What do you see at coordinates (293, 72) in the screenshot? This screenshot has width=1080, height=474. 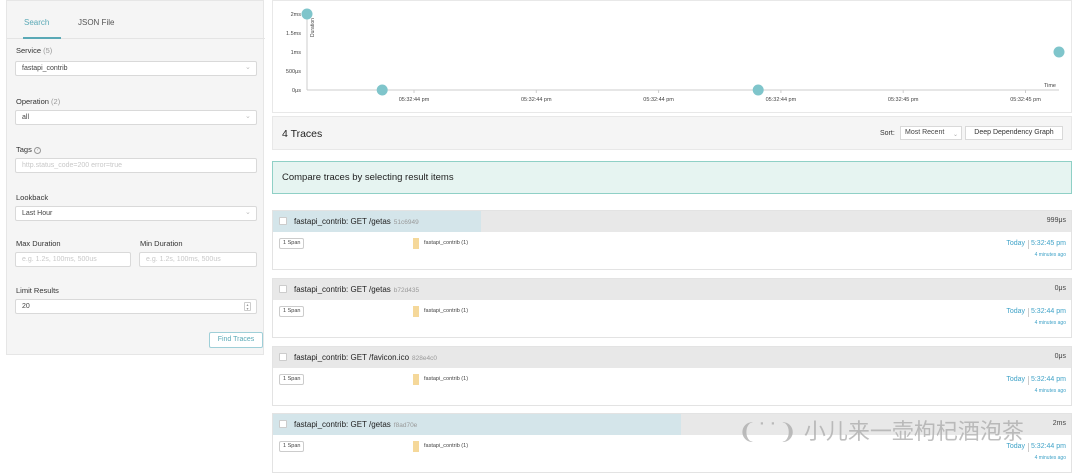 I see `y-tick-label: 500μs` at bounding box center [293, 72].